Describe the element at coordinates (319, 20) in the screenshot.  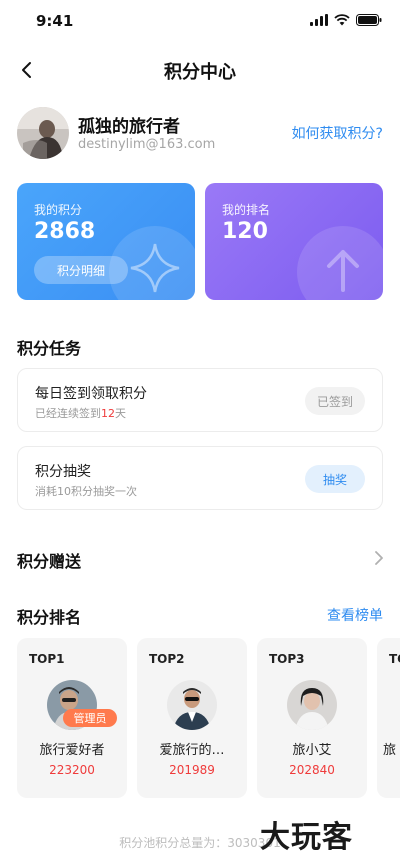
I see `signal-icon` at that location.